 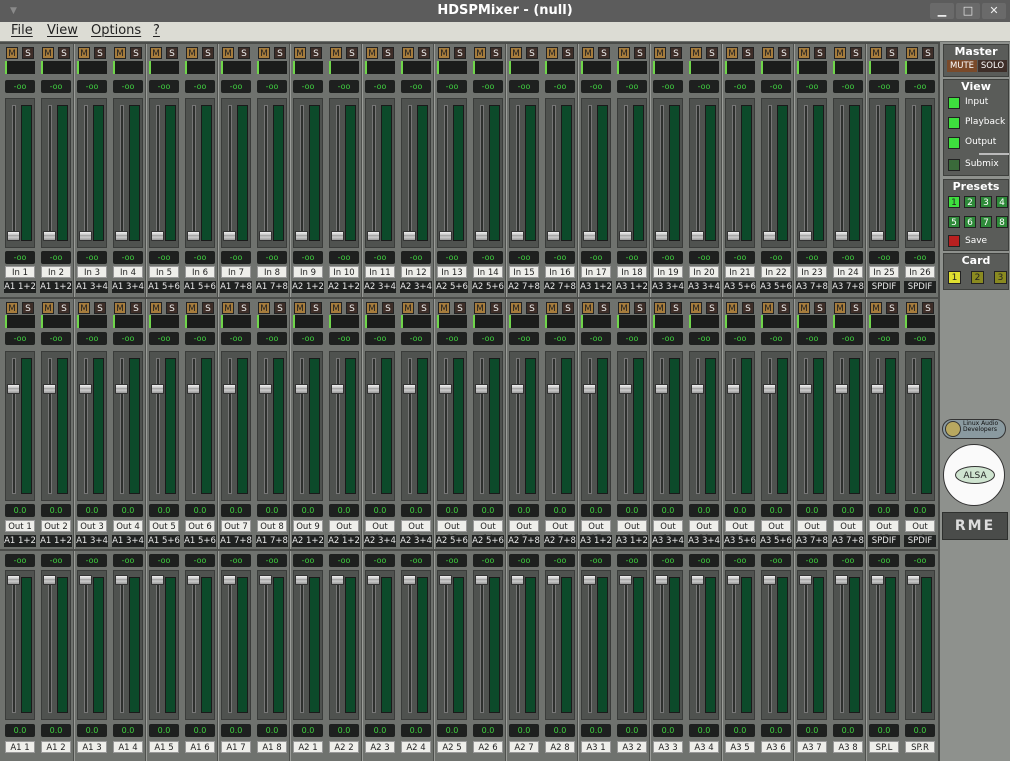 I want to click on channel-name: In 13, so click(x=452, y=272).